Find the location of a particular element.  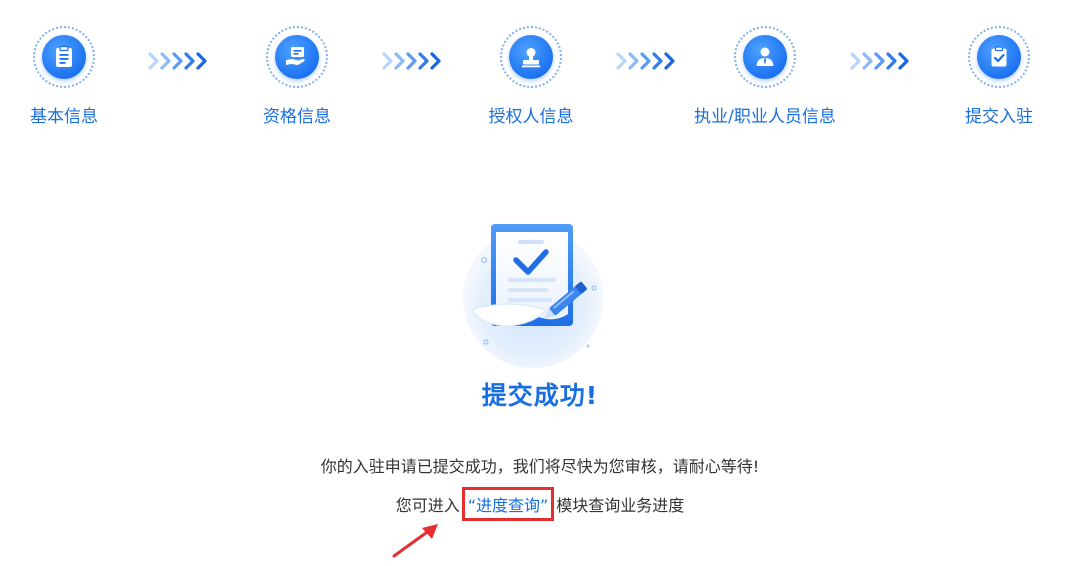

progress-hint: 您可进入 “进度查询” 模块查询业务进度 is located at coordinates (540, 504).